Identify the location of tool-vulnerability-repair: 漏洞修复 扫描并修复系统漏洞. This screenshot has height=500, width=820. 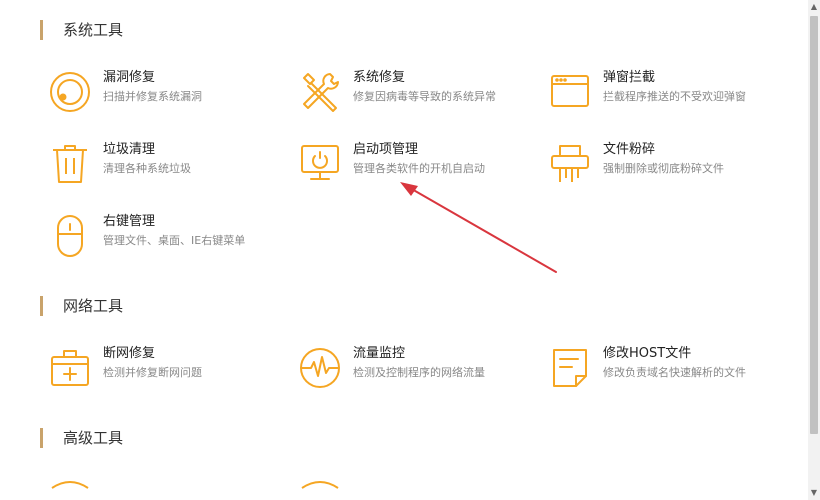
(168, 93).